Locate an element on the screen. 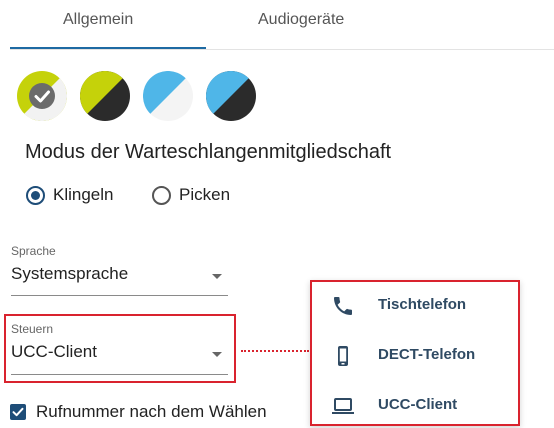 The width and height of the screenshot is (554, 428). radio-ringing: Klingeln is located at coordinates (70, 195).